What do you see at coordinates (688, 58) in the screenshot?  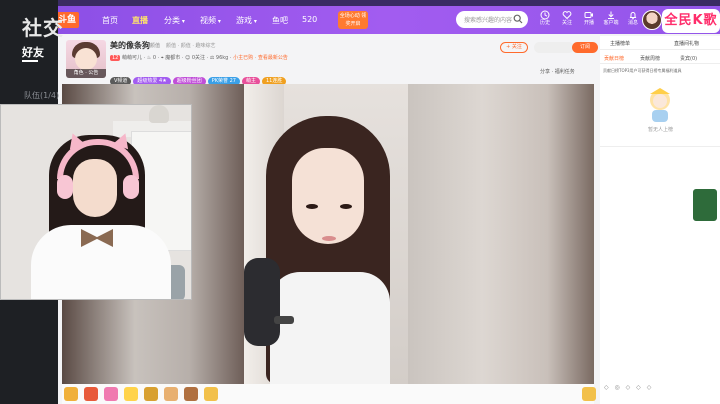 I see `tab-vip: 贵宾(0)` at bounding box center [688, 58].